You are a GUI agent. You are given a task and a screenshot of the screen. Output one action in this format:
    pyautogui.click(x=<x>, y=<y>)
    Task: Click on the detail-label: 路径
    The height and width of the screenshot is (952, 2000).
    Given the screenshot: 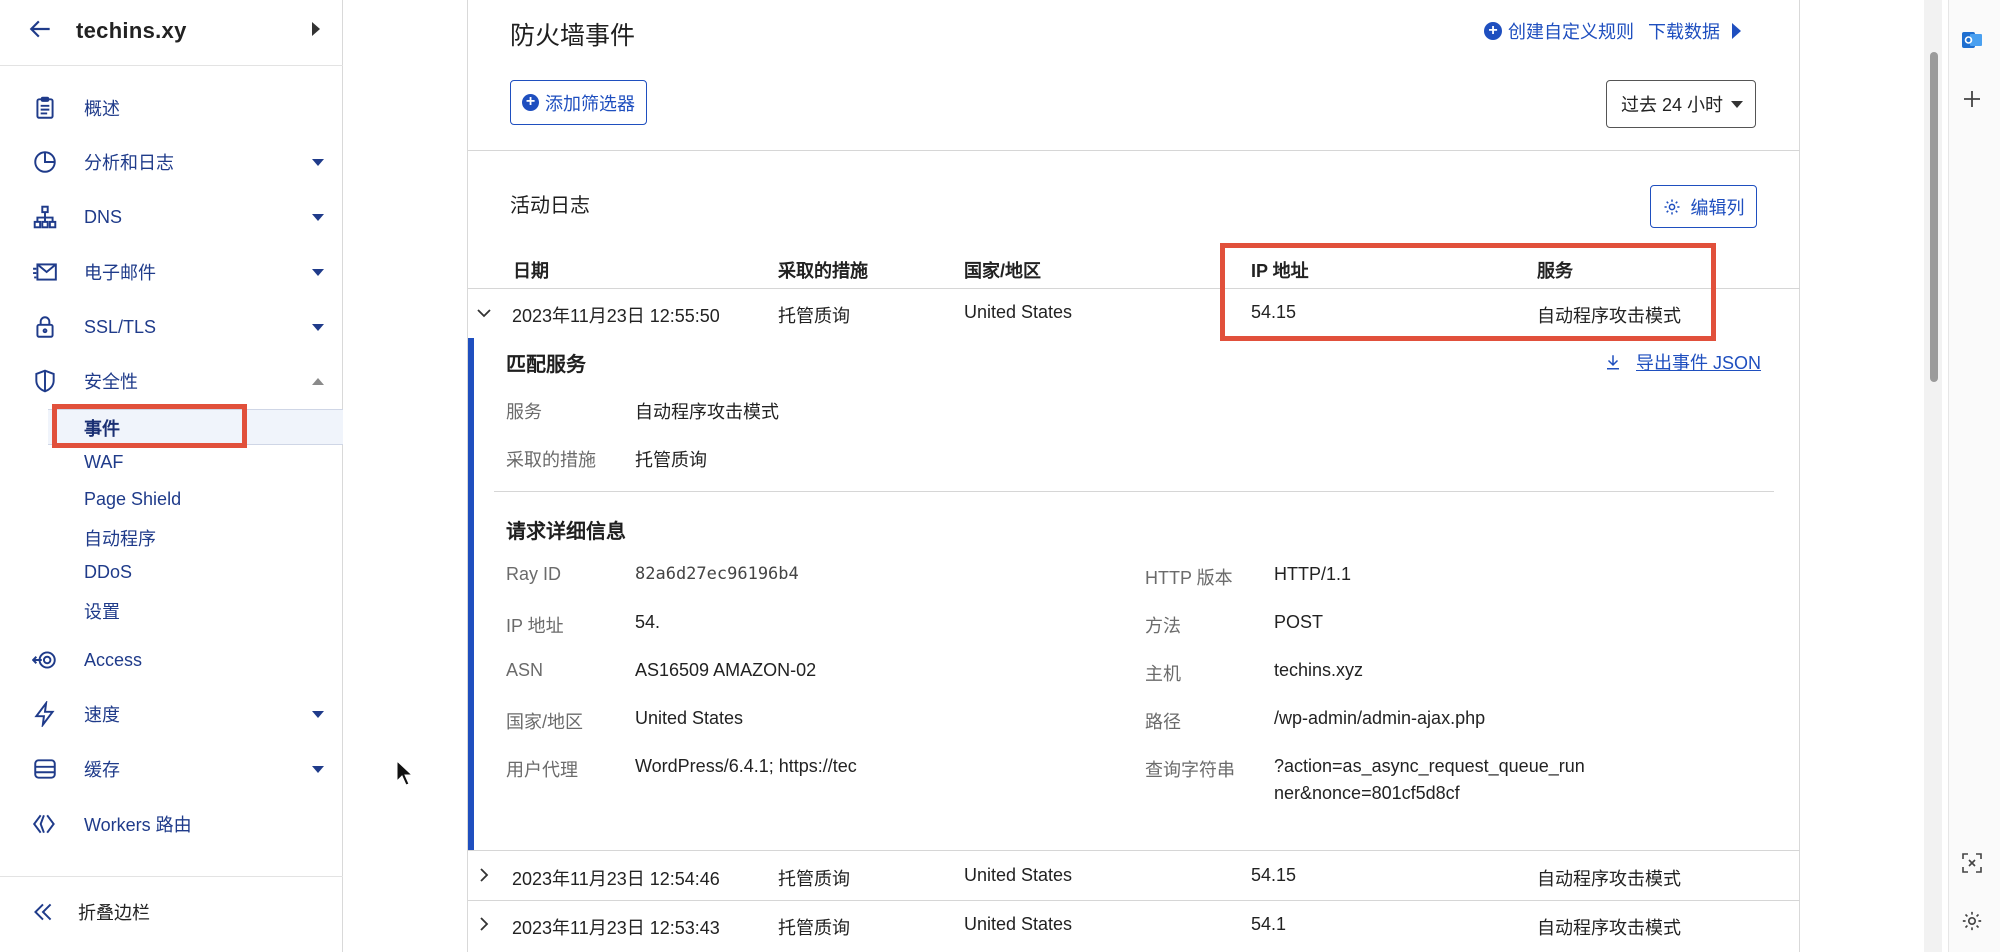 What is the action you would take?
    pyautogui.click(x=1163, y=722)
    